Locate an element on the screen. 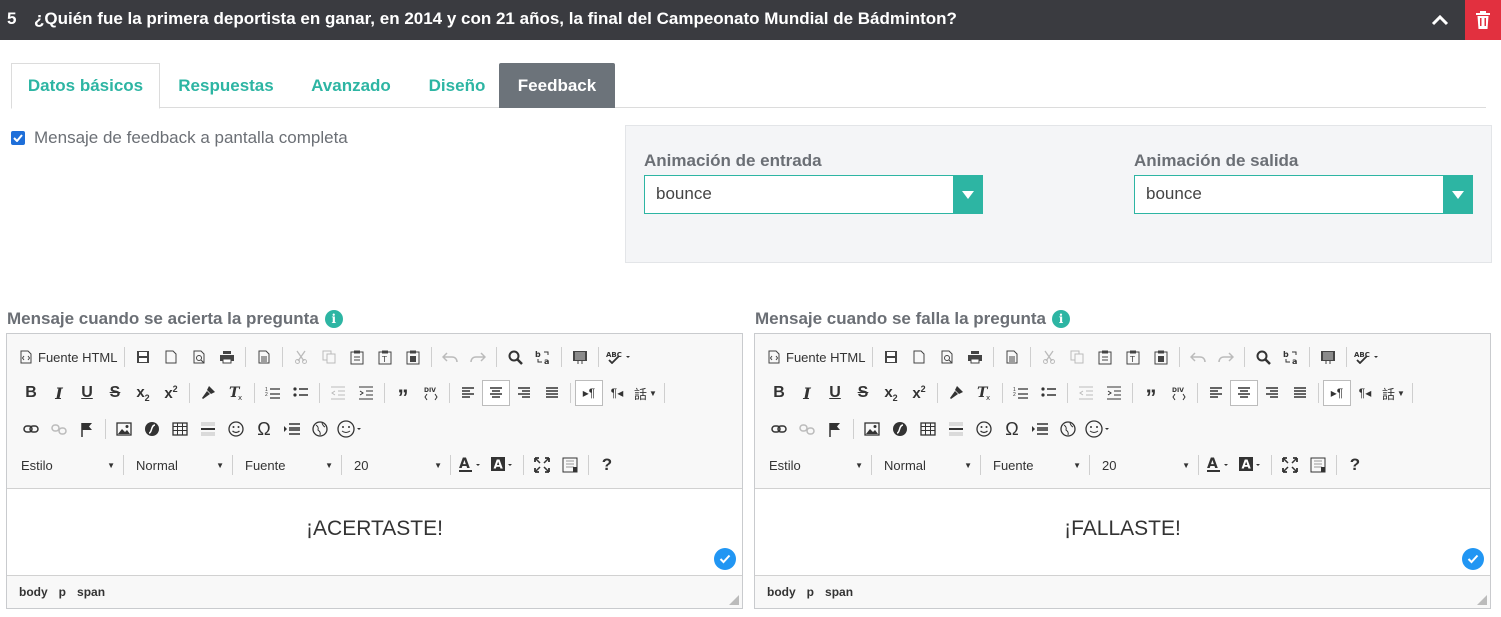 The image size is (1501, 617). page-break-icon is located at coordinates (1040, 429).